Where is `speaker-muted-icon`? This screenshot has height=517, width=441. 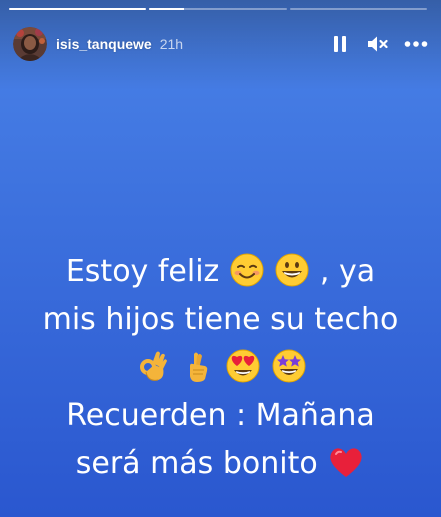 speaker-muted-icon is located at coordinates (378, 44).